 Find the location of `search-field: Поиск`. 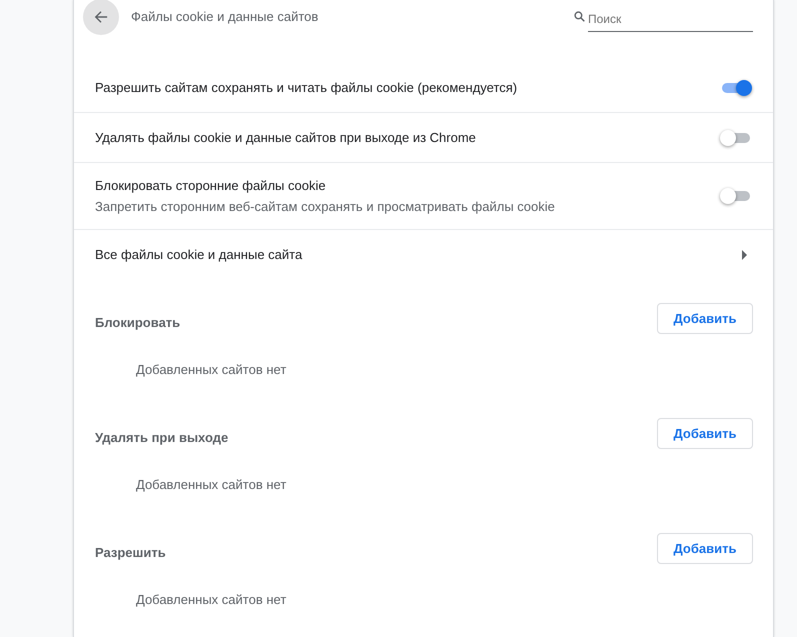

search-field: Поиск is located at coordinates (670, 20).